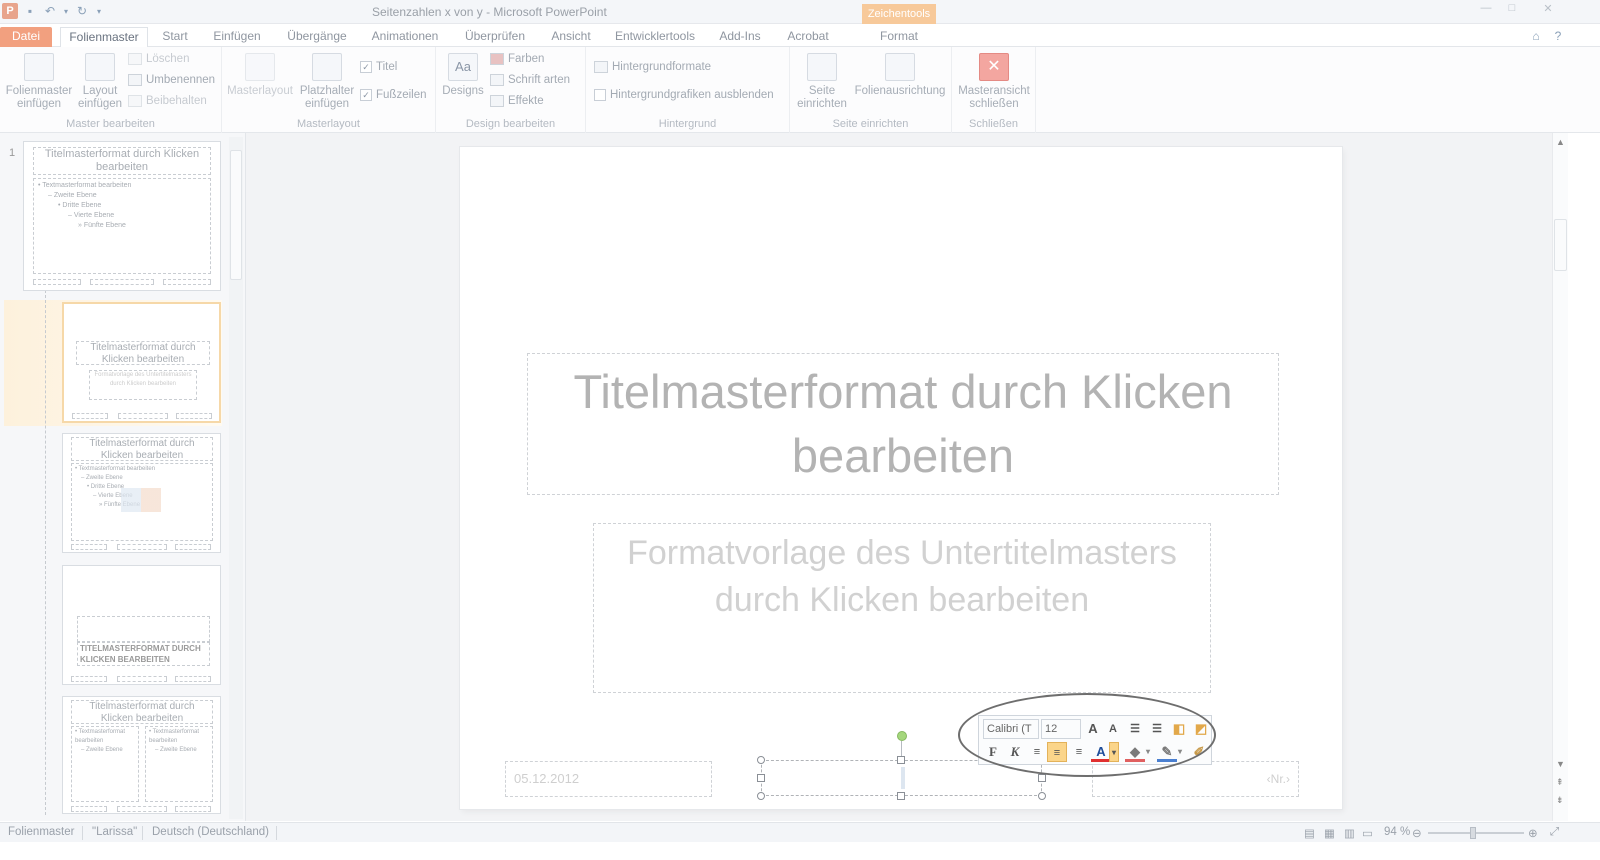  What do you see at coordinates (171, 80) in the screenshot?
I see `umbenennen-button: Umbenennen` at bounding box center [171, 80].